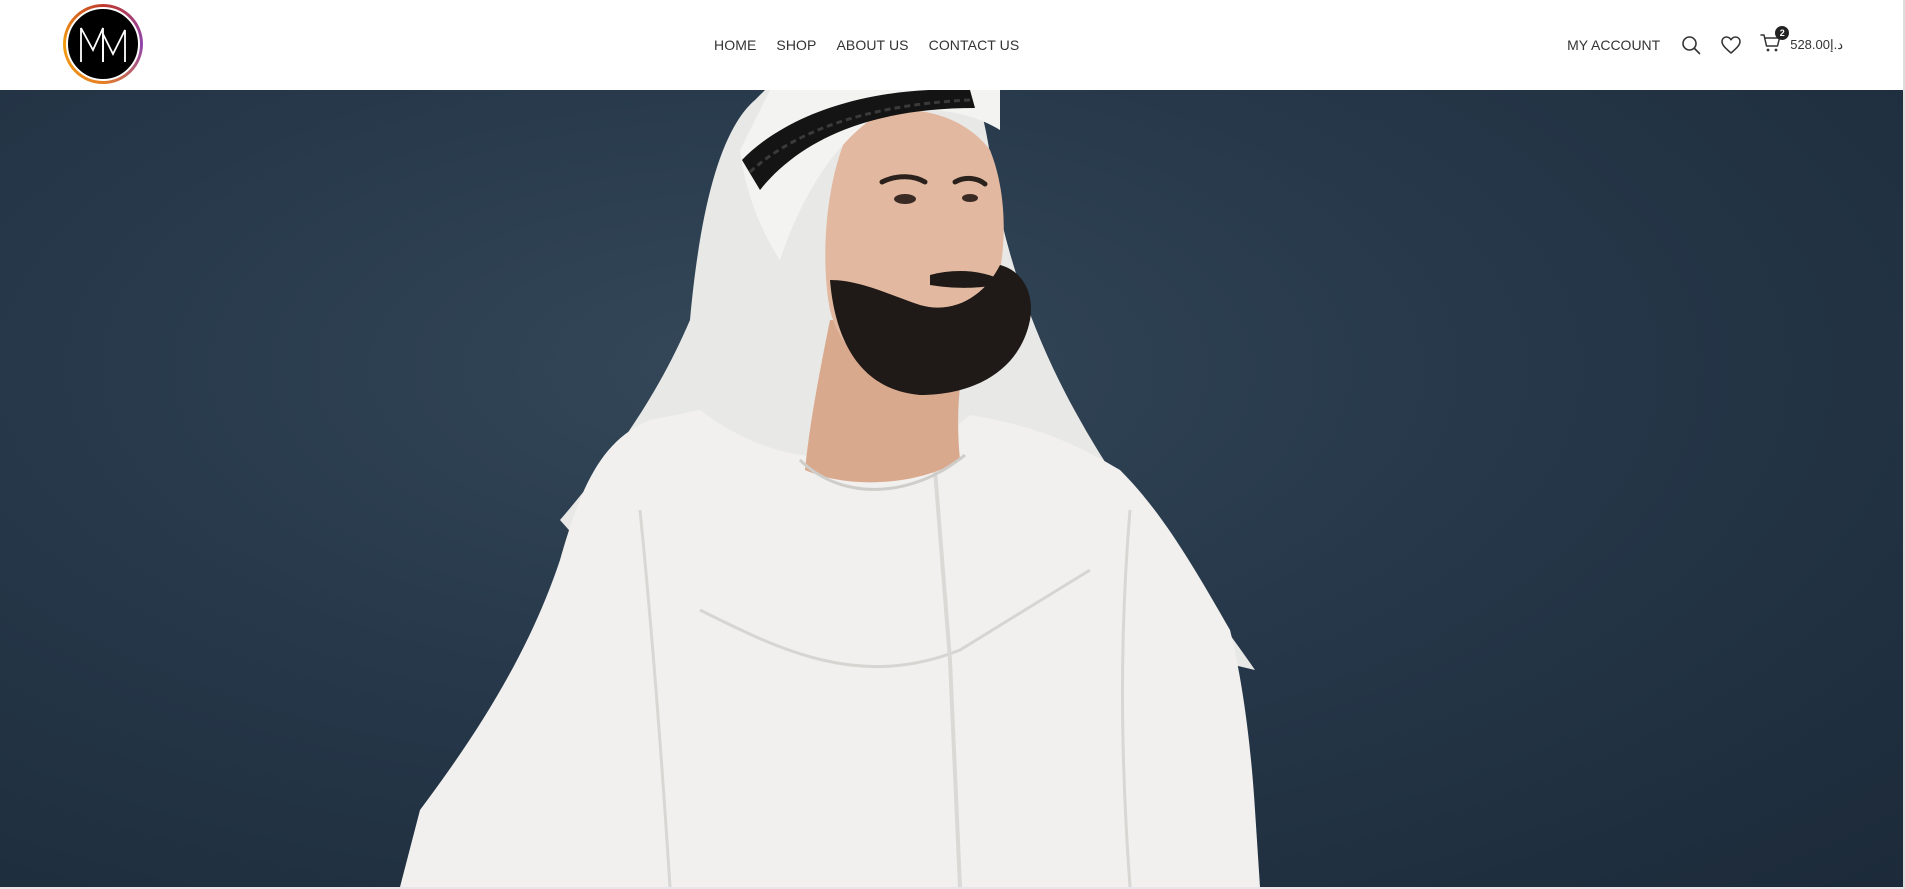 The width and height of the screenshot is (1905, 889). I want to click on site-logo, so click(103, 44).